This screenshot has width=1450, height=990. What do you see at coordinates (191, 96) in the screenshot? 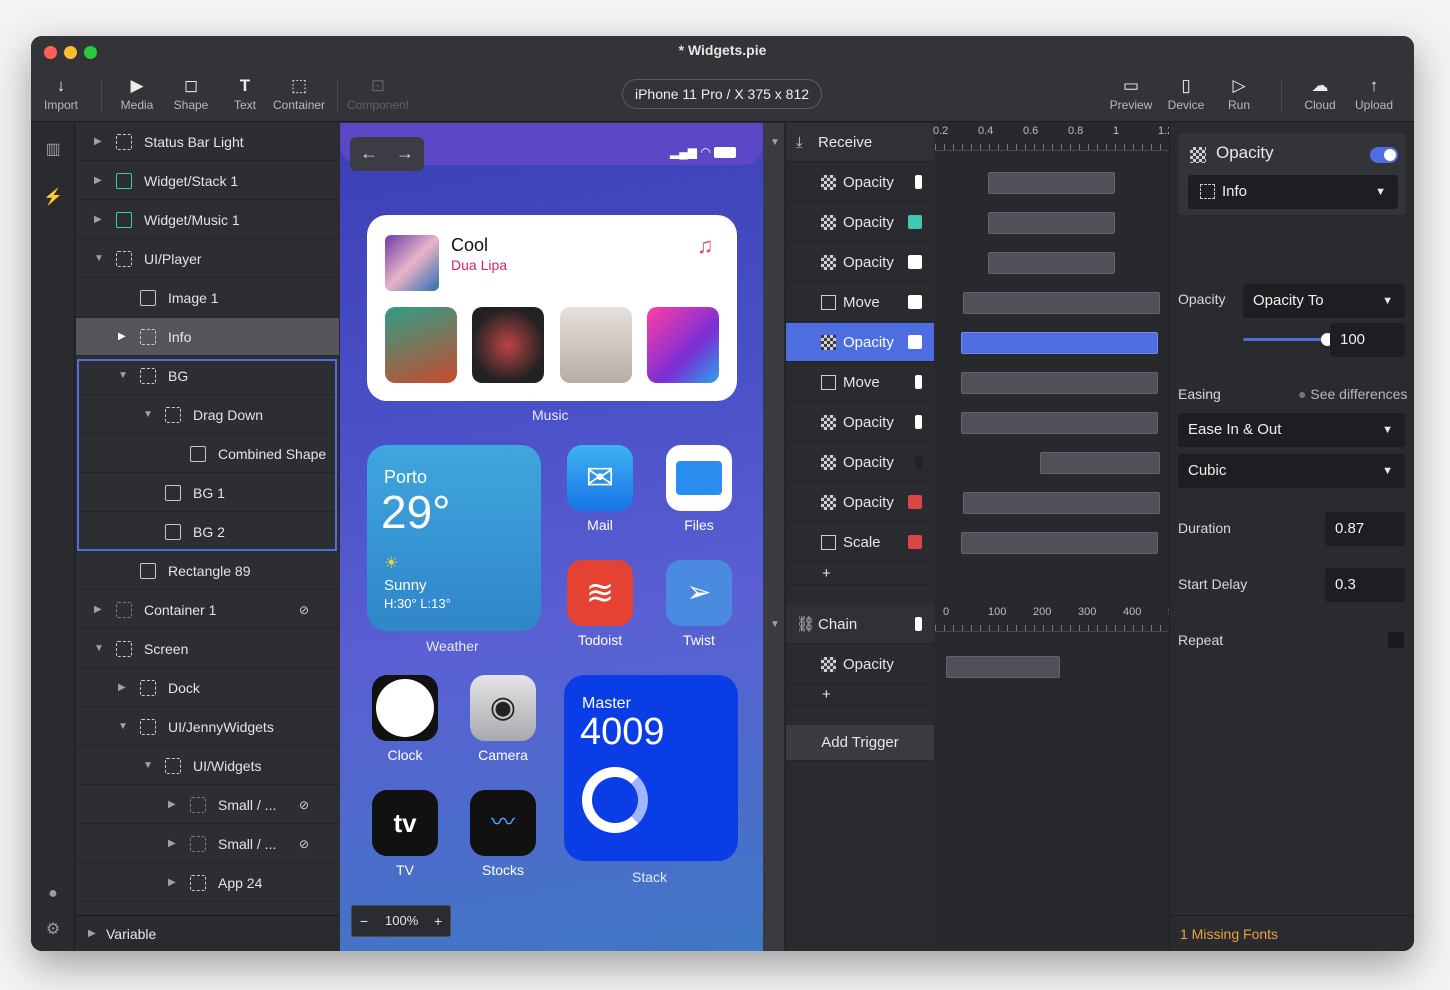
I see `shape-button: ◻ Shape` at bounding box center [191, 96].